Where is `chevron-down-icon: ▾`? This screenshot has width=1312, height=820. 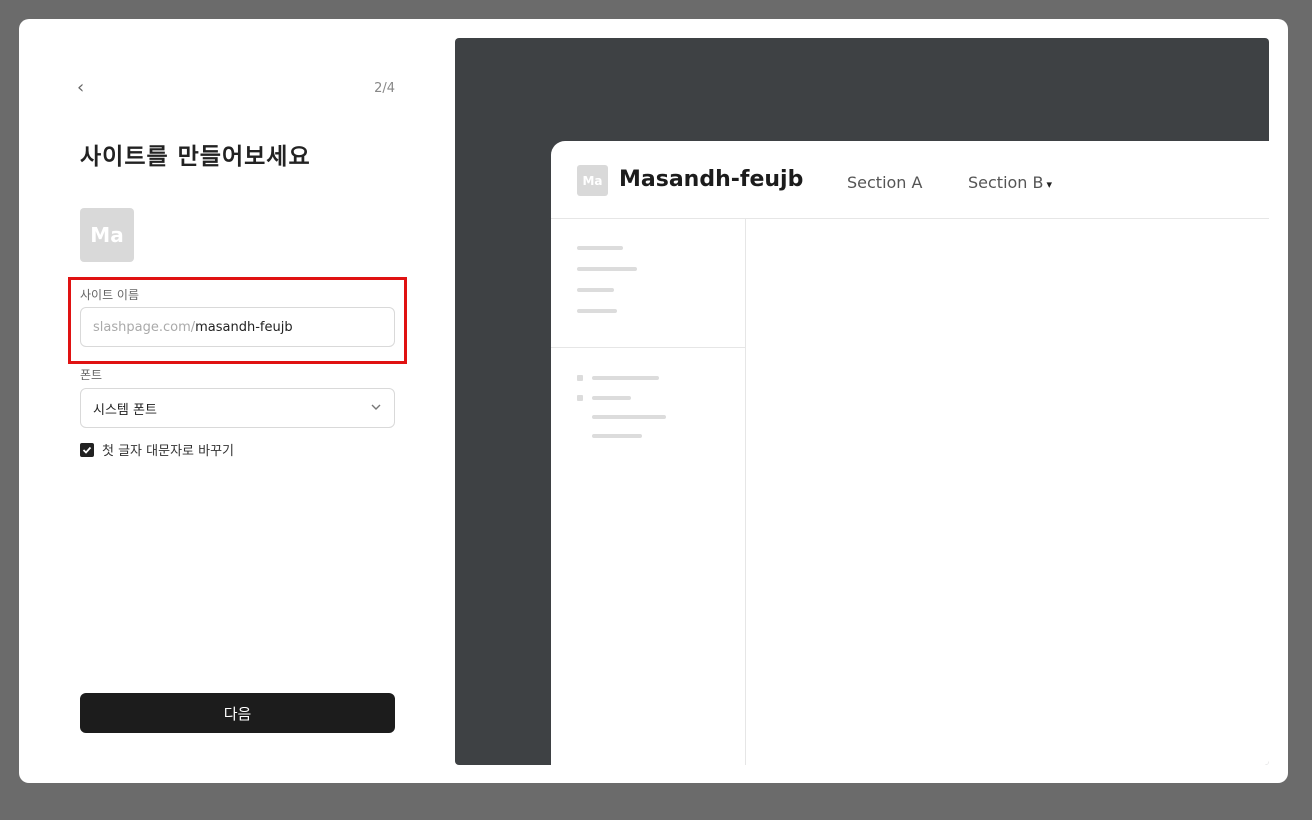
chevron-down-icon: ▾ is located at coordinates (1049, 184).